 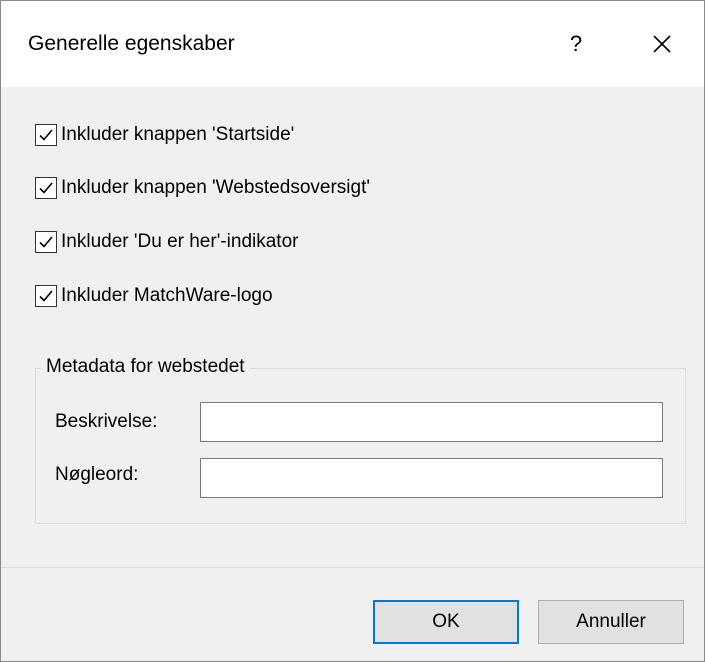 I want to click on option-include-home-button: Inkluder knappen 'Startside', so click(x=164, y=135).